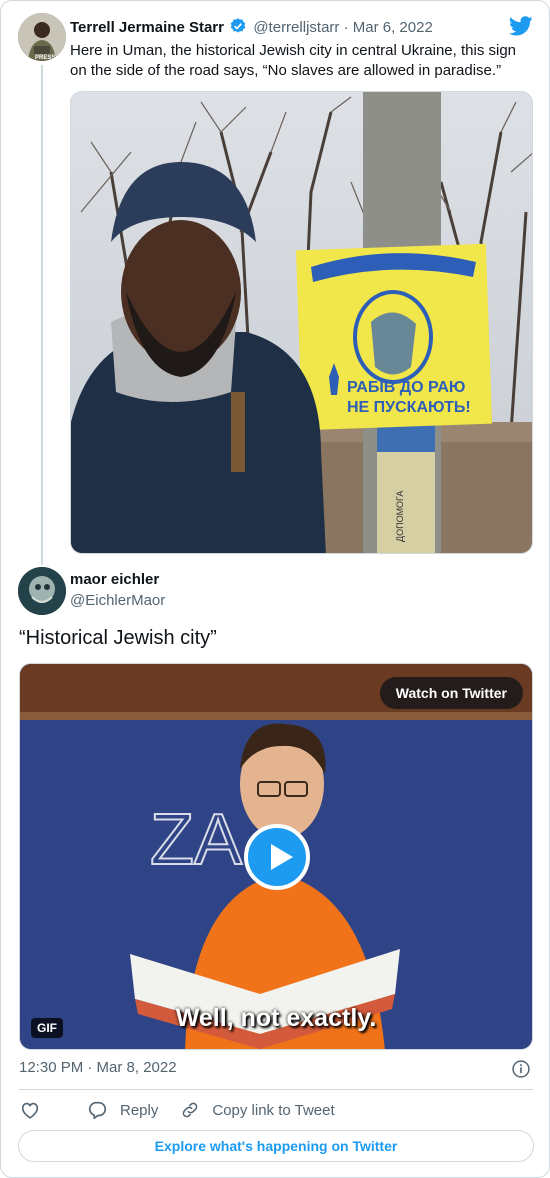 The height and width of the screenshot is (1178, 550). What do you see at coordinates (451, 693) in the screenshot?
I see `watch-on-twitter-button: Watch on Twitter` at bounding box center [451, 693].